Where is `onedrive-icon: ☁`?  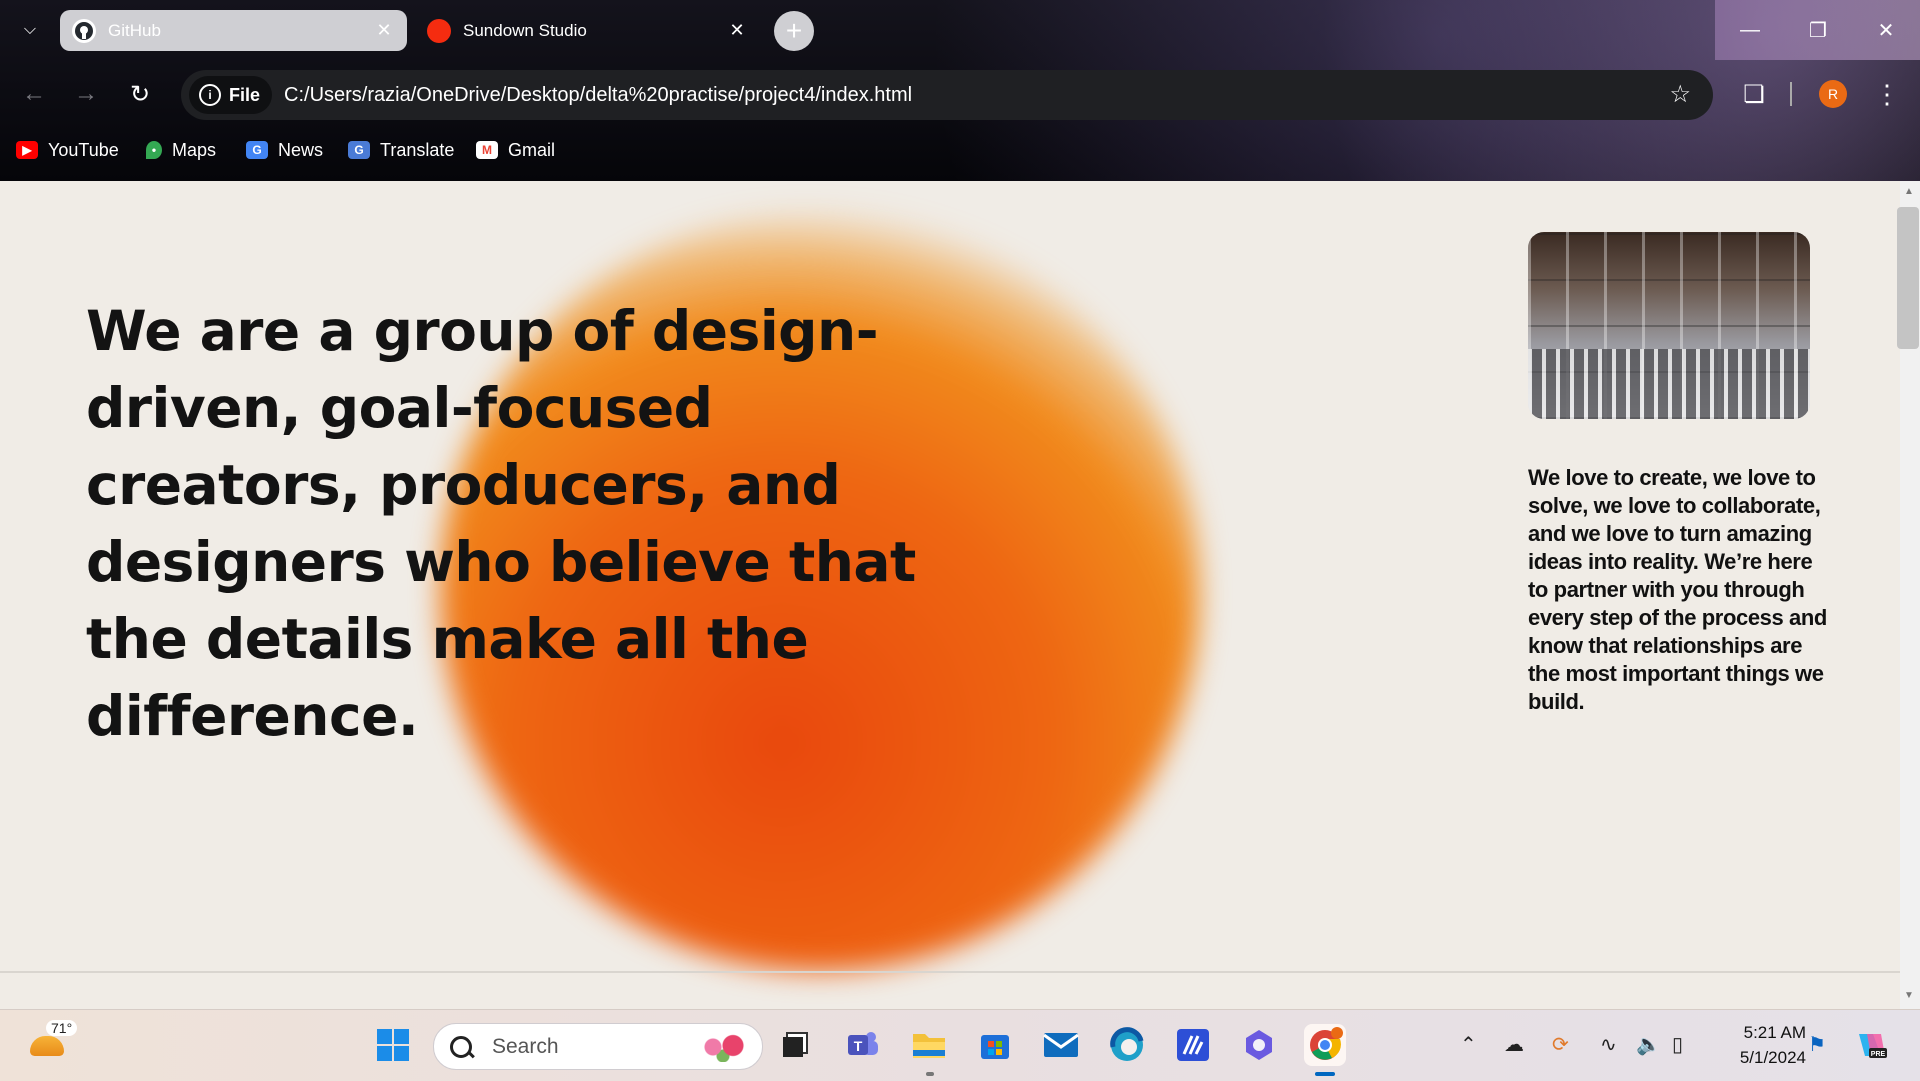
onedrive-icon: ☁ is located at coordinates (1514, 1044).